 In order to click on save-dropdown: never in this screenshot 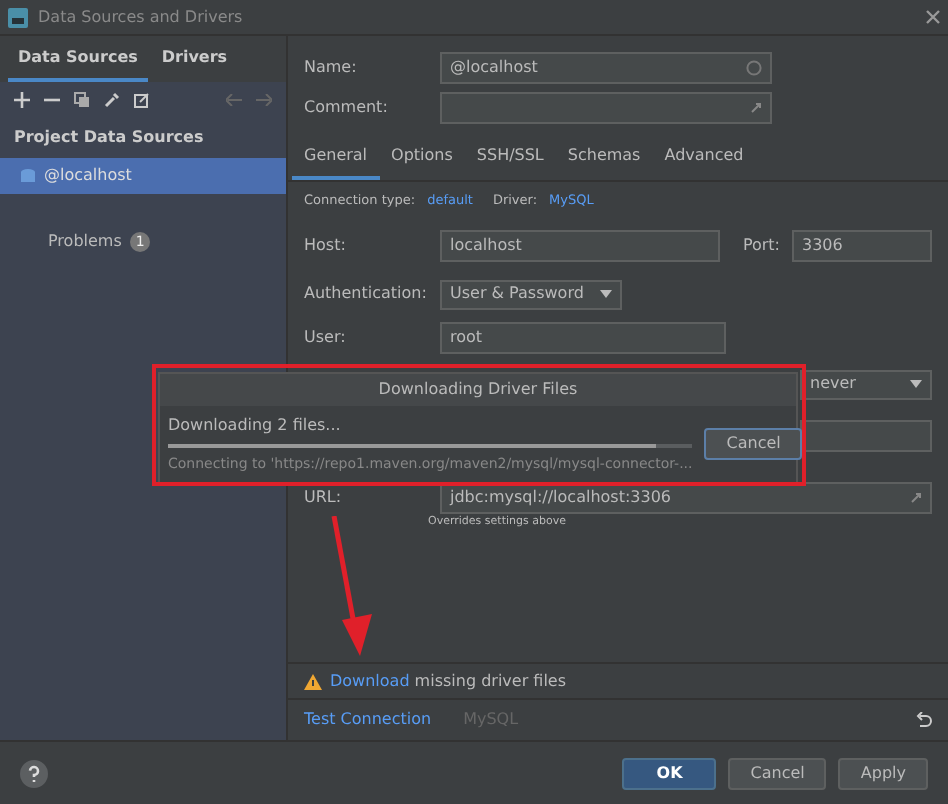, I will do `click(866, 384)`.